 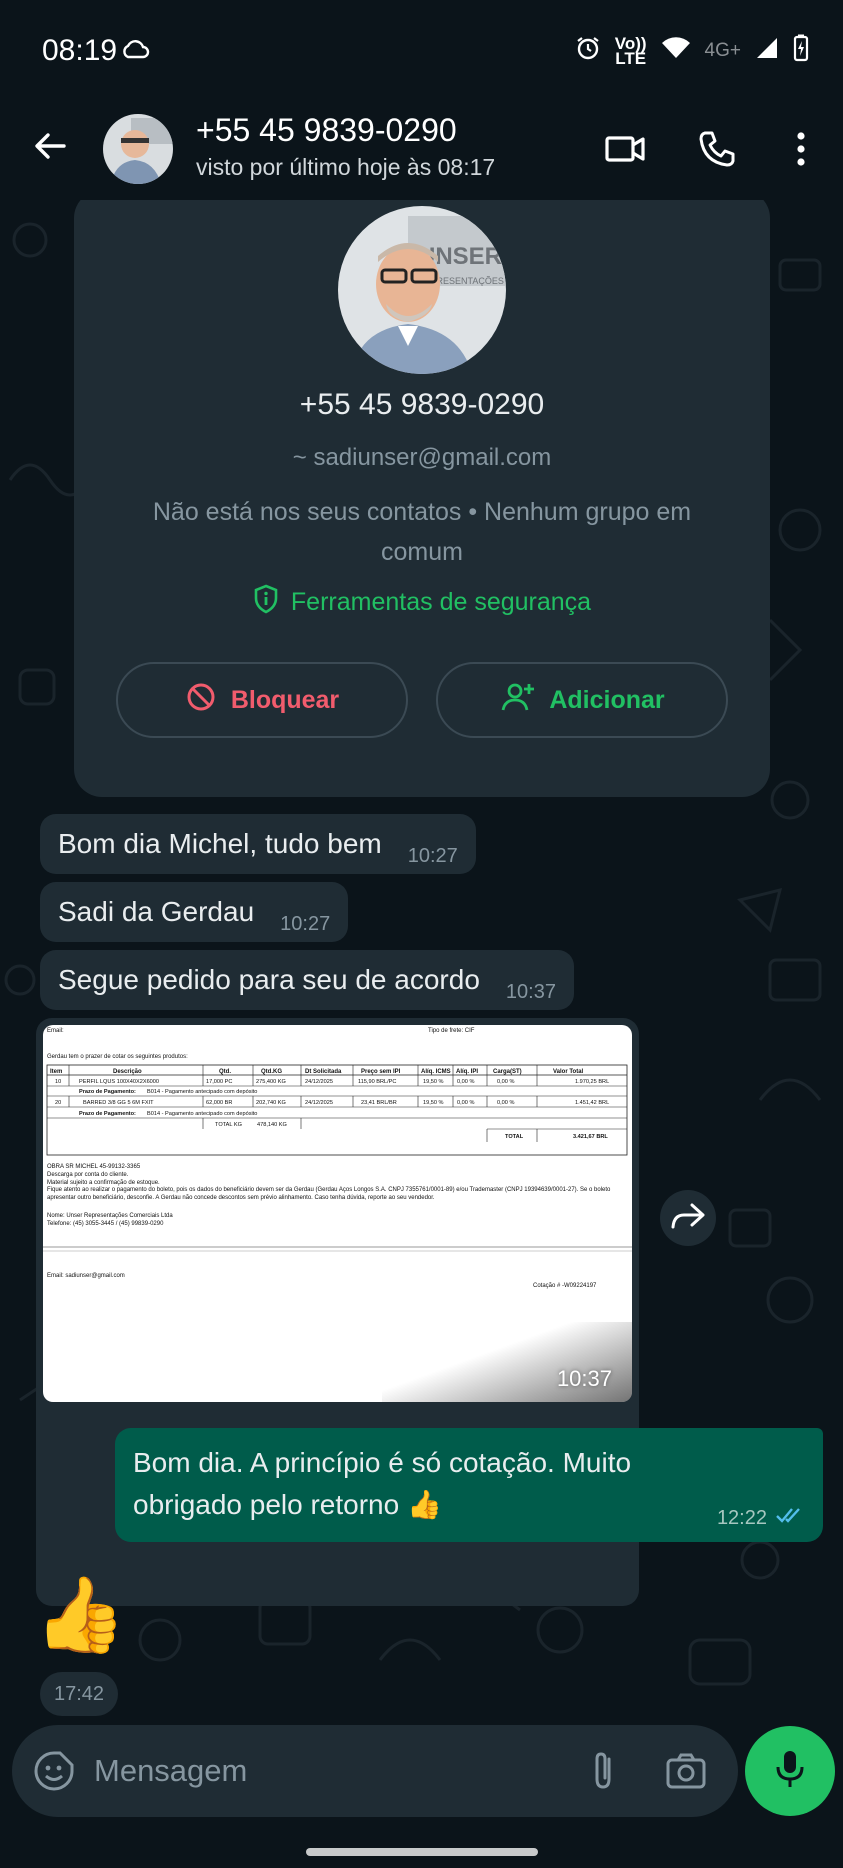 What do you see at coordinates (801, 149) in the screenshot?
I see `more-vert-icon` at bounding box center [801, 149].